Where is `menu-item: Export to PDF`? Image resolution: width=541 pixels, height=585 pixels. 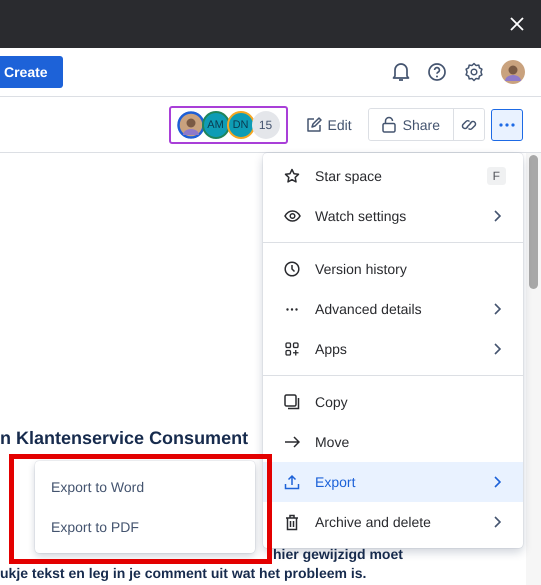
menu-item: Export to PDF is located at coordinates (145, 527).